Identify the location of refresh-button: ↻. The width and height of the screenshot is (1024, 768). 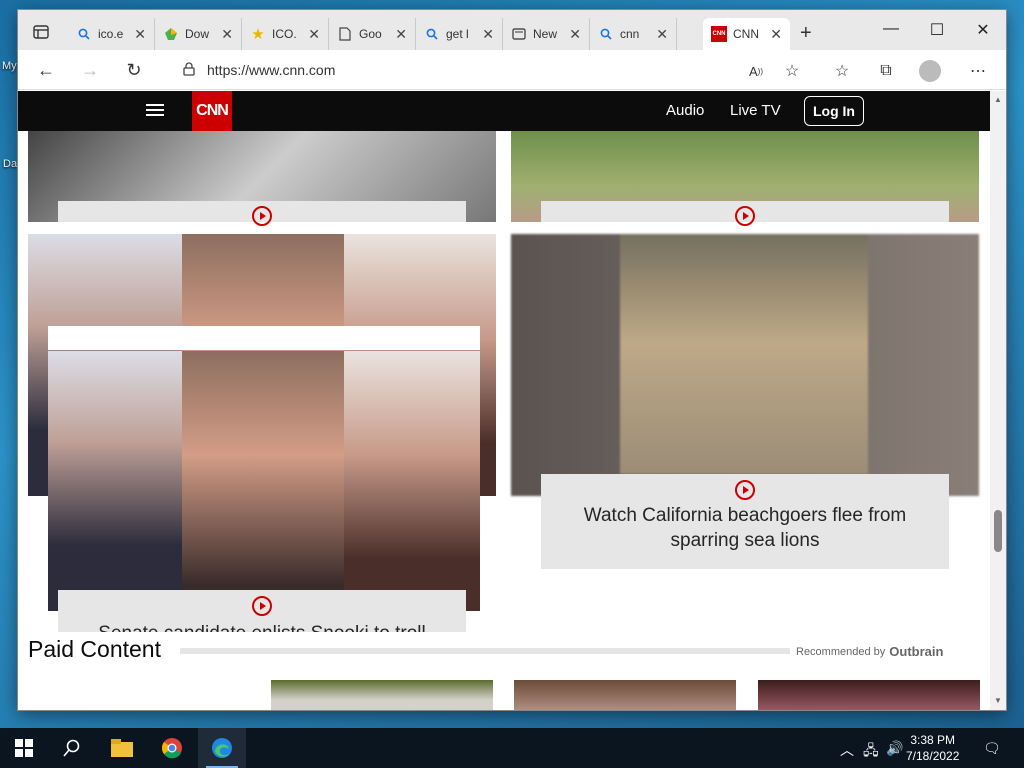
(134, 70).